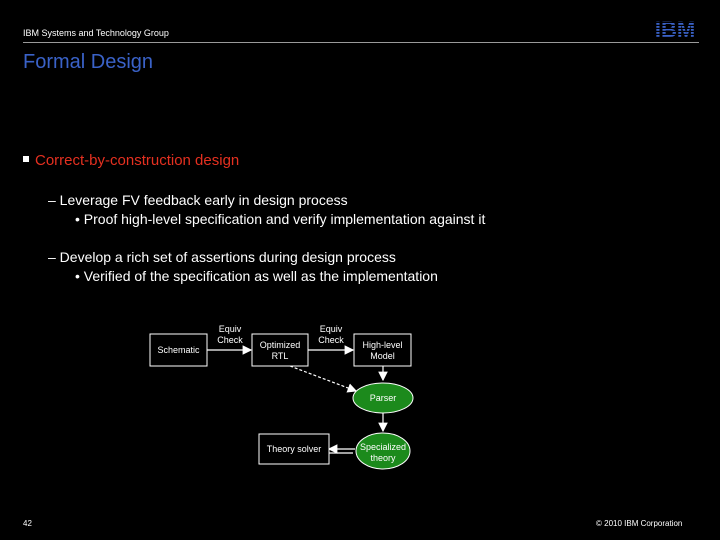 The image size is (720, 540). Describe the element at coordinates (27, 523) in the screenshot. I see `page-number: 42` at that location.